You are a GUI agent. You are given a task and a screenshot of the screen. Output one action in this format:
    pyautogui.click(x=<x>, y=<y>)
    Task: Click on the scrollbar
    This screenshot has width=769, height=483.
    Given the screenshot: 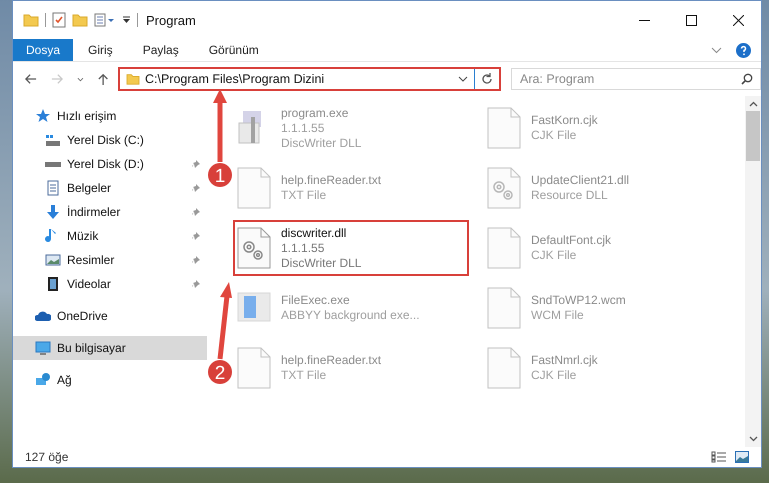 What is the action you would take?
    pyautogui.click(x=753, y=271)
    